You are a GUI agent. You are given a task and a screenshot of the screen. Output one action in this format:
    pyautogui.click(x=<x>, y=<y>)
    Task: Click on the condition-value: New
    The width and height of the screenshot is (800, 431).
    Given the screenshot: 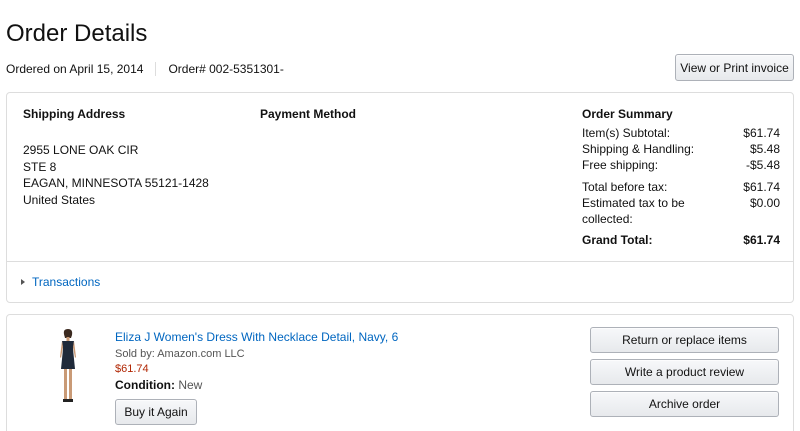 What is the action you would take?
    pyautogui.click(x=190, y=385)
    